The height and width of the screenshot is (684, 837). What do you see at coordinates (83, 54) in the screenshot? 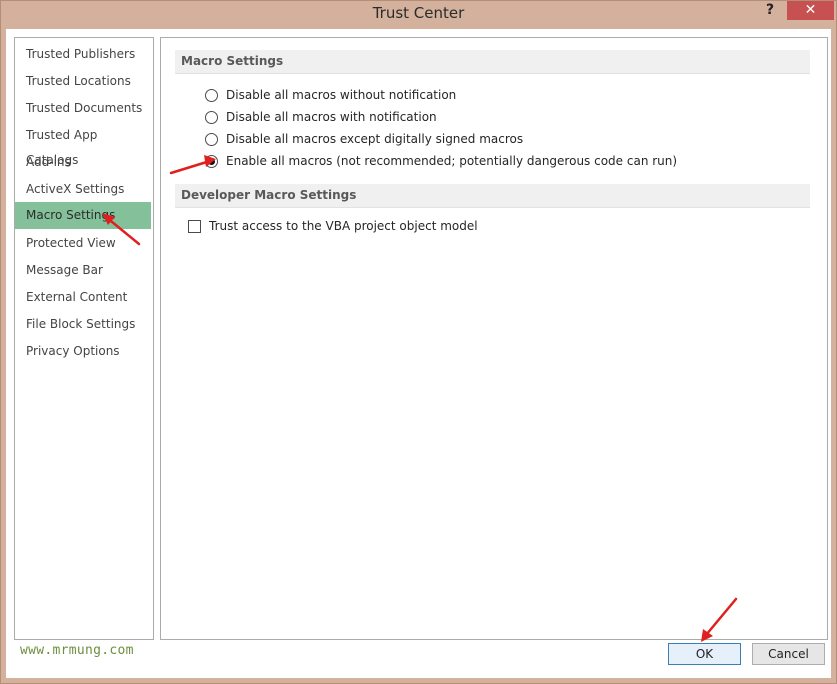
I see `sidebar-item-trusted-publishers: Trusted Publishers` at bounding box center [83, 54].